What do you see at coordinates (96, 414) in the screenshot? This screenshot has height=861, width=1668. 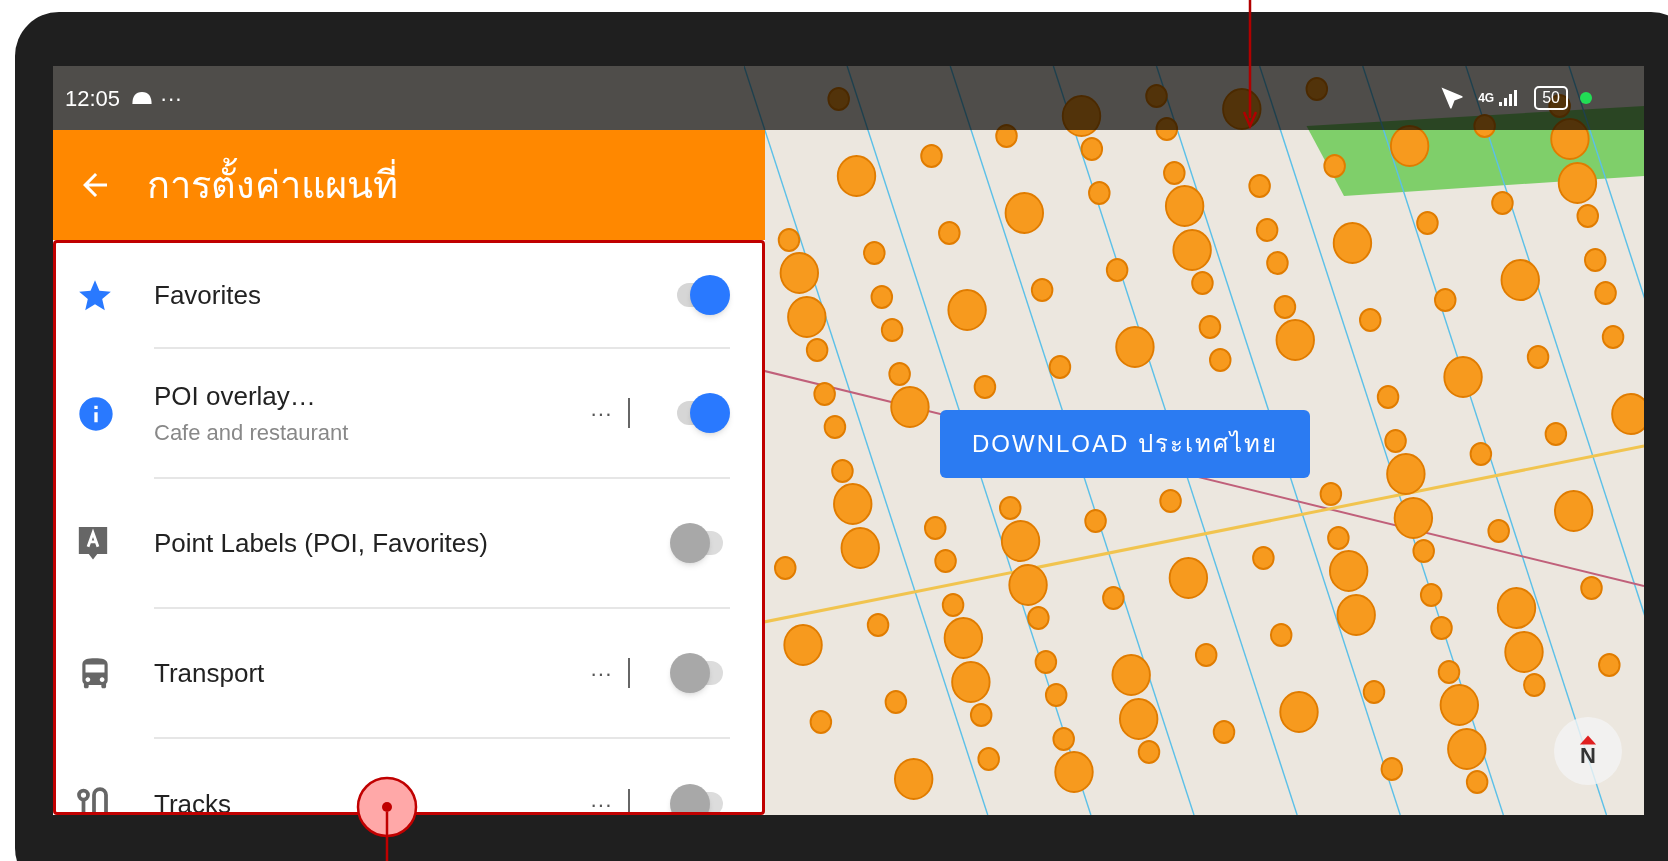 I see `info-icon` at bounding box center [96, 414].